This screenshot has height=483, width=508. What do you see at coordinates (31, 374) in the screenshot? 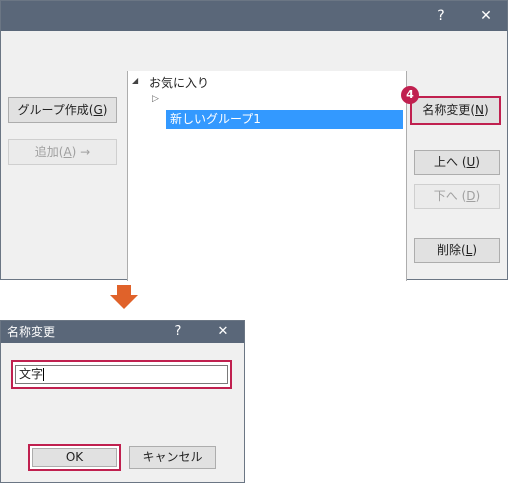
I see `name-input-value: 文字` at bounding box center [31, 374].